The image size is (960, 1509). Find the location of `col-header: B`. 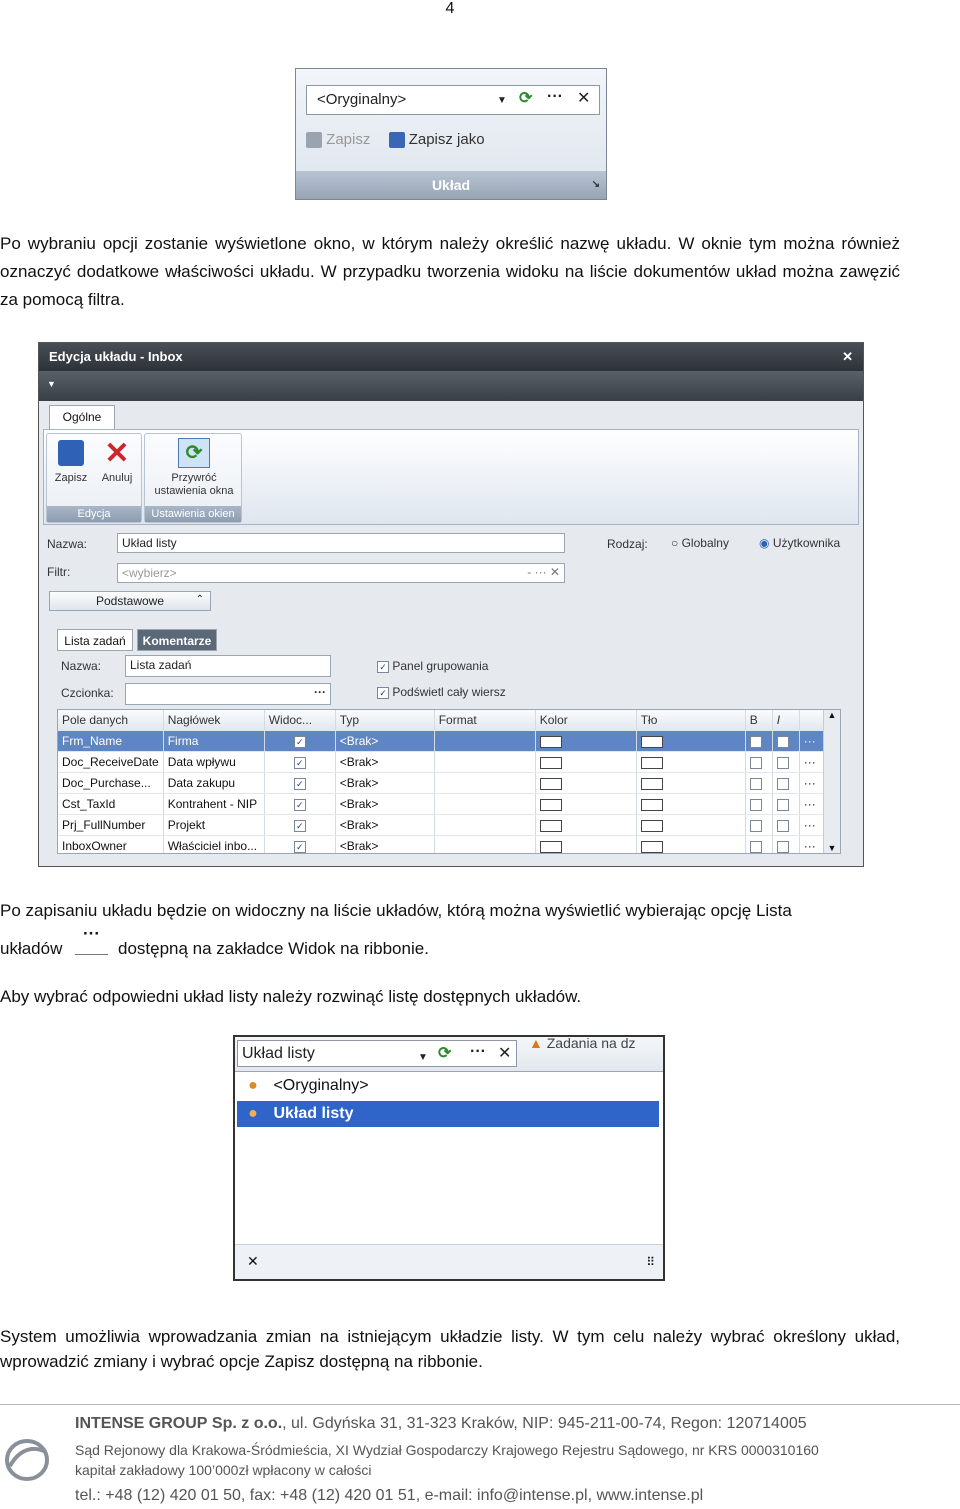

col-header: B is located at coordinates (759, 720).